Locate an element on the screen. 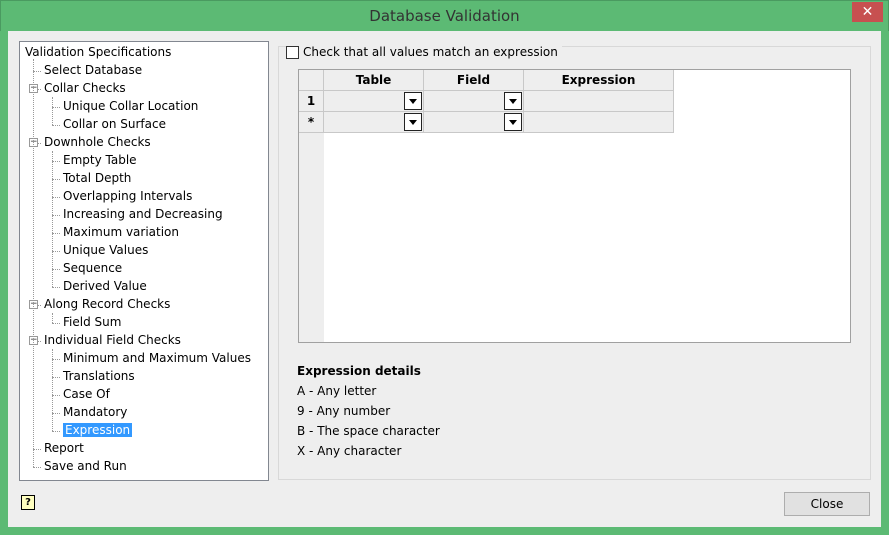 Image resolution: width=889 pixels, height=535 pixels. tree-item: Report is located at coordinates (64, 448).